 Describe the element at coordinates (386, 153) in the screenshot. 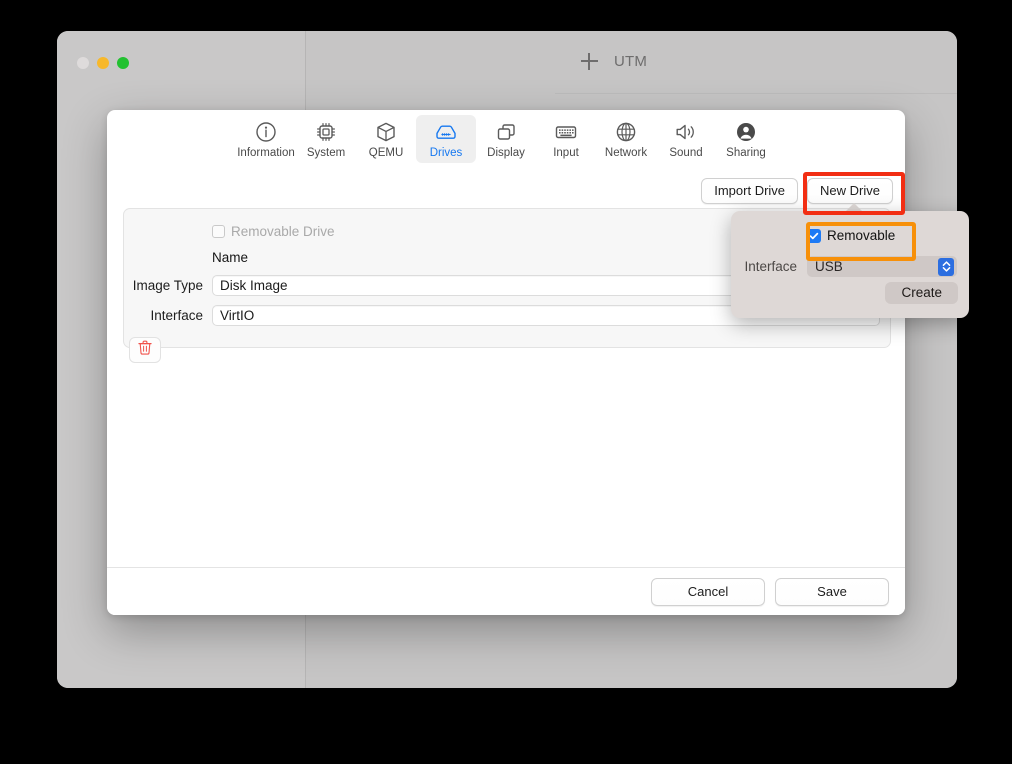

I see `tab-label: QEMU` at that location.